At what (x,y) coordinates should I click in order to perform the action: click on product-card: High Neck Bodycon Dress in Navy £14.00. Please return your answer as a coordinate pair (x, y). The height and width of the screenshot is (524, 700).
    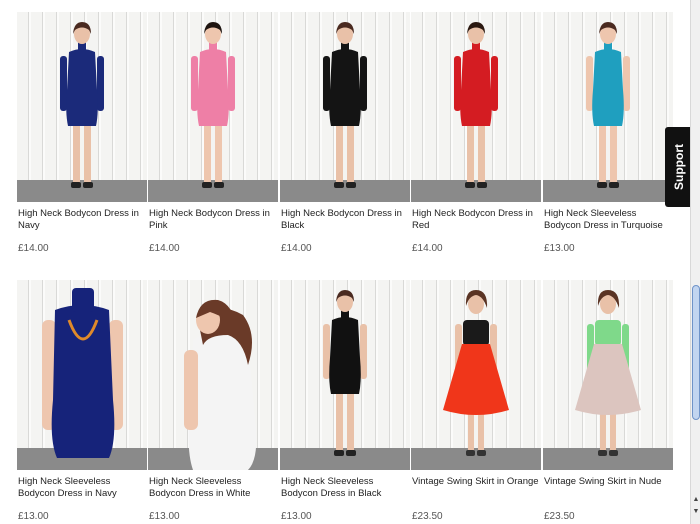
    Looking at the image, I should click on (82, 133).